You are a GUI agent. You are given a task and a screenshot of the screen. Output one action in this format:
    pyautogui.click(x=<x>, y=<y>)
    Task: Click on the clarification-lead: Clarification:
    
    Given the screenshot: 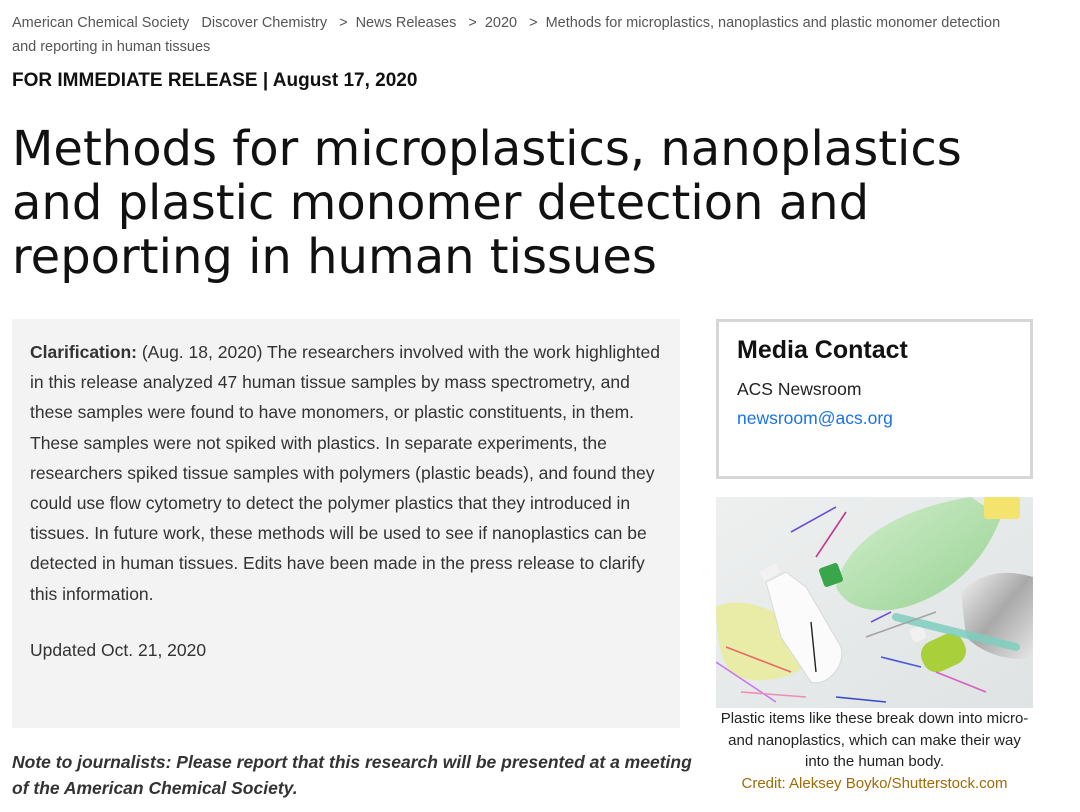 What is the action you would take?
    pyautogui.click(x=83, y=352)
    